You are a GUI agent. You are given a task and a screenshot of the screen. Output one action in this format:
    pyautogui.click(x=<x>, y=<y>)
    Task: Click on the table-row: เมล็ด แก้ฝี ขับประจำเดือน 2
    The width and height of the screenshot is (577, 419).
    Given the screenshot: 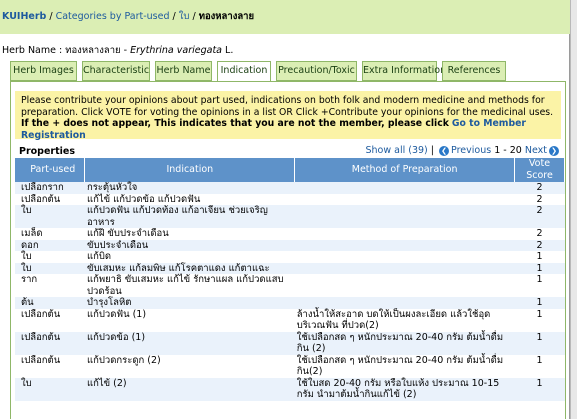 What is the action you would take?
    pyautogui.click(x=290, y=234)
    